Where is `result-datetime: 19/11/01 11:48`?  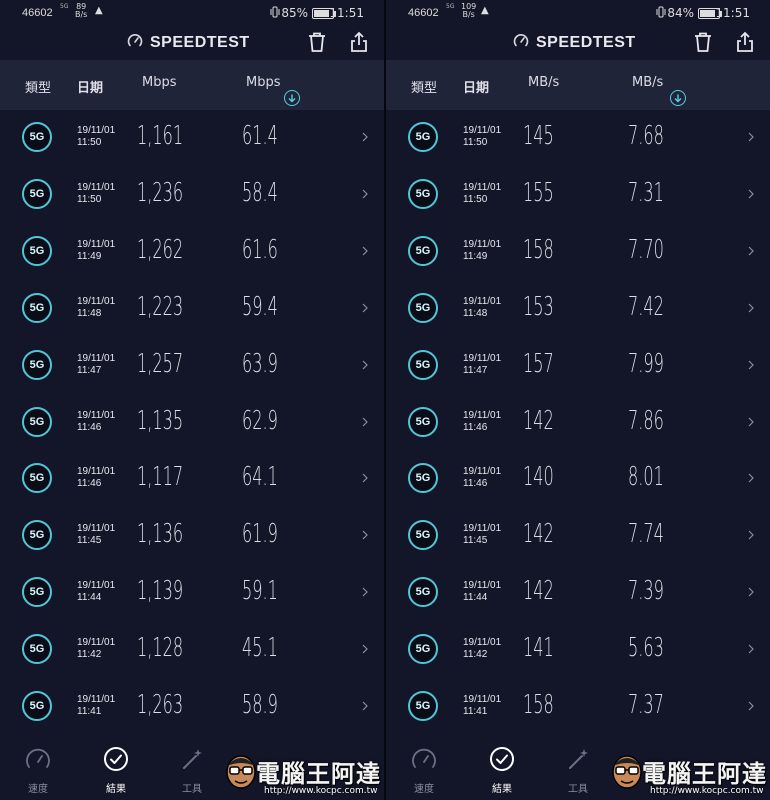 result-datetime: 19/11/01 11:48 is located at coordinates (482, 308).